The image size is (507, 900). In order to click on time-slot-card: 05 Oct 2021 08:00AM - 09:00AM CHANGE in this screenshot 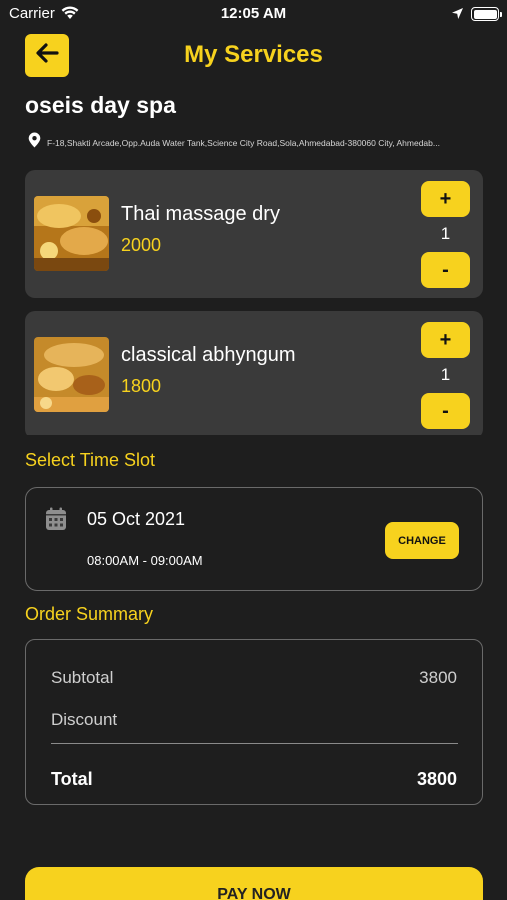, I will do `click(254, 539)`.